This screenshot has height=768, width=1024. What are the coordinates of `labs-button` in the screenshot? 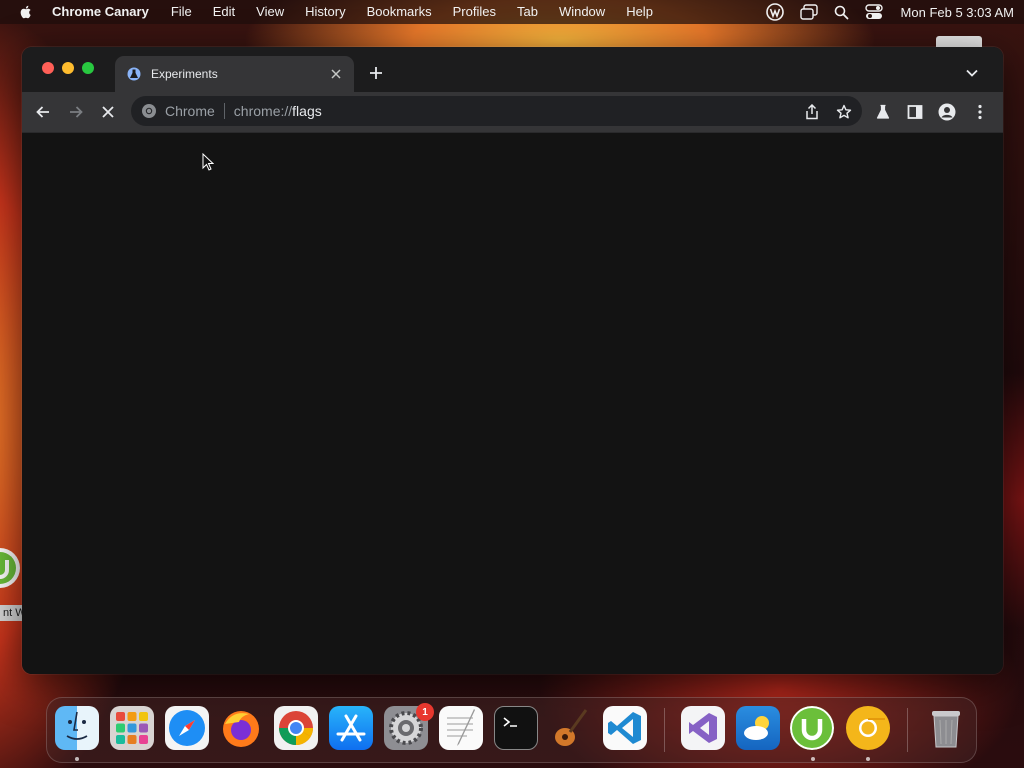 It's located at (883, 112).